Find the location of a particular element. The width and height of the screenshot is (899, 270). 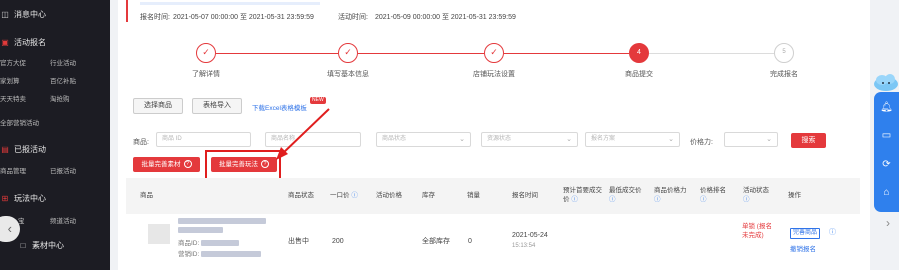

step-number: 5 is located at coordinates (784, 53).